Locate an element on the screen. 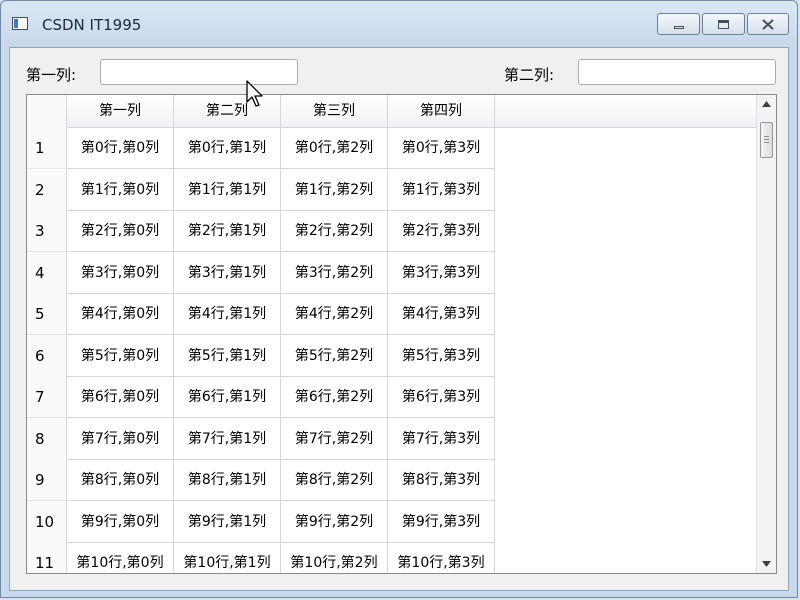 This screenshot has height=600, width=800. table-cell: 第2行,第3列 is located at coordinates (441, 231).